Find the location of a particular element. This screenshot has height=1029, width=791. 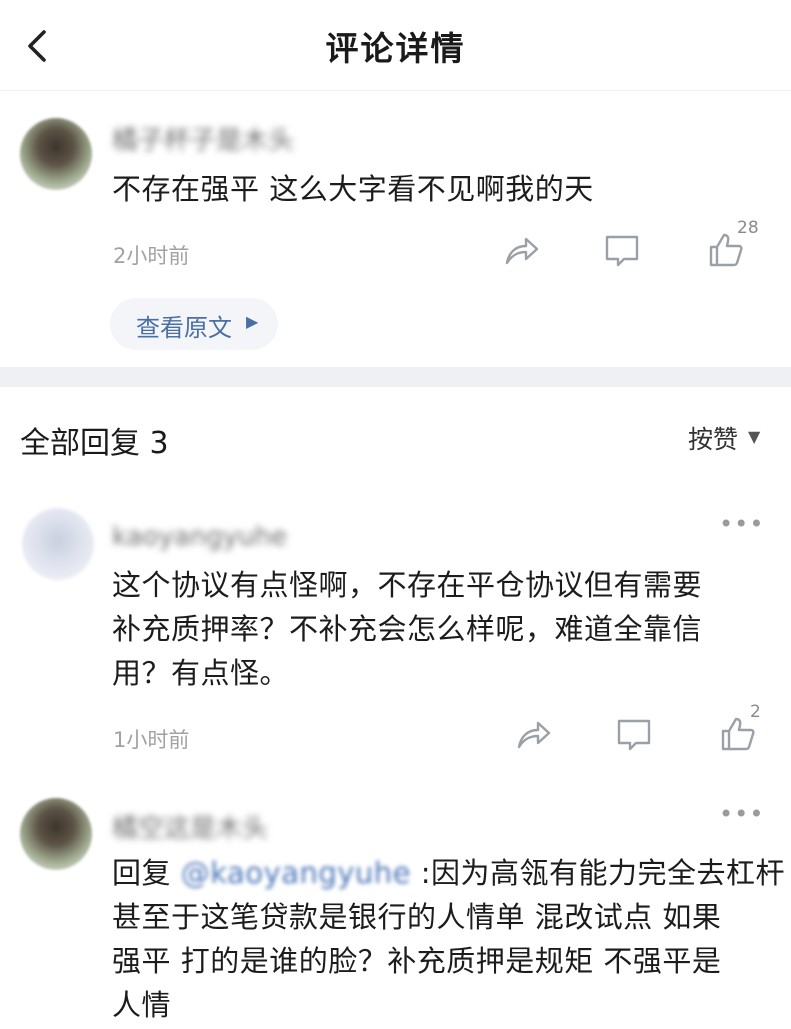

author-name: 橘子杯子是木头 is located at coordinates (203, 138).